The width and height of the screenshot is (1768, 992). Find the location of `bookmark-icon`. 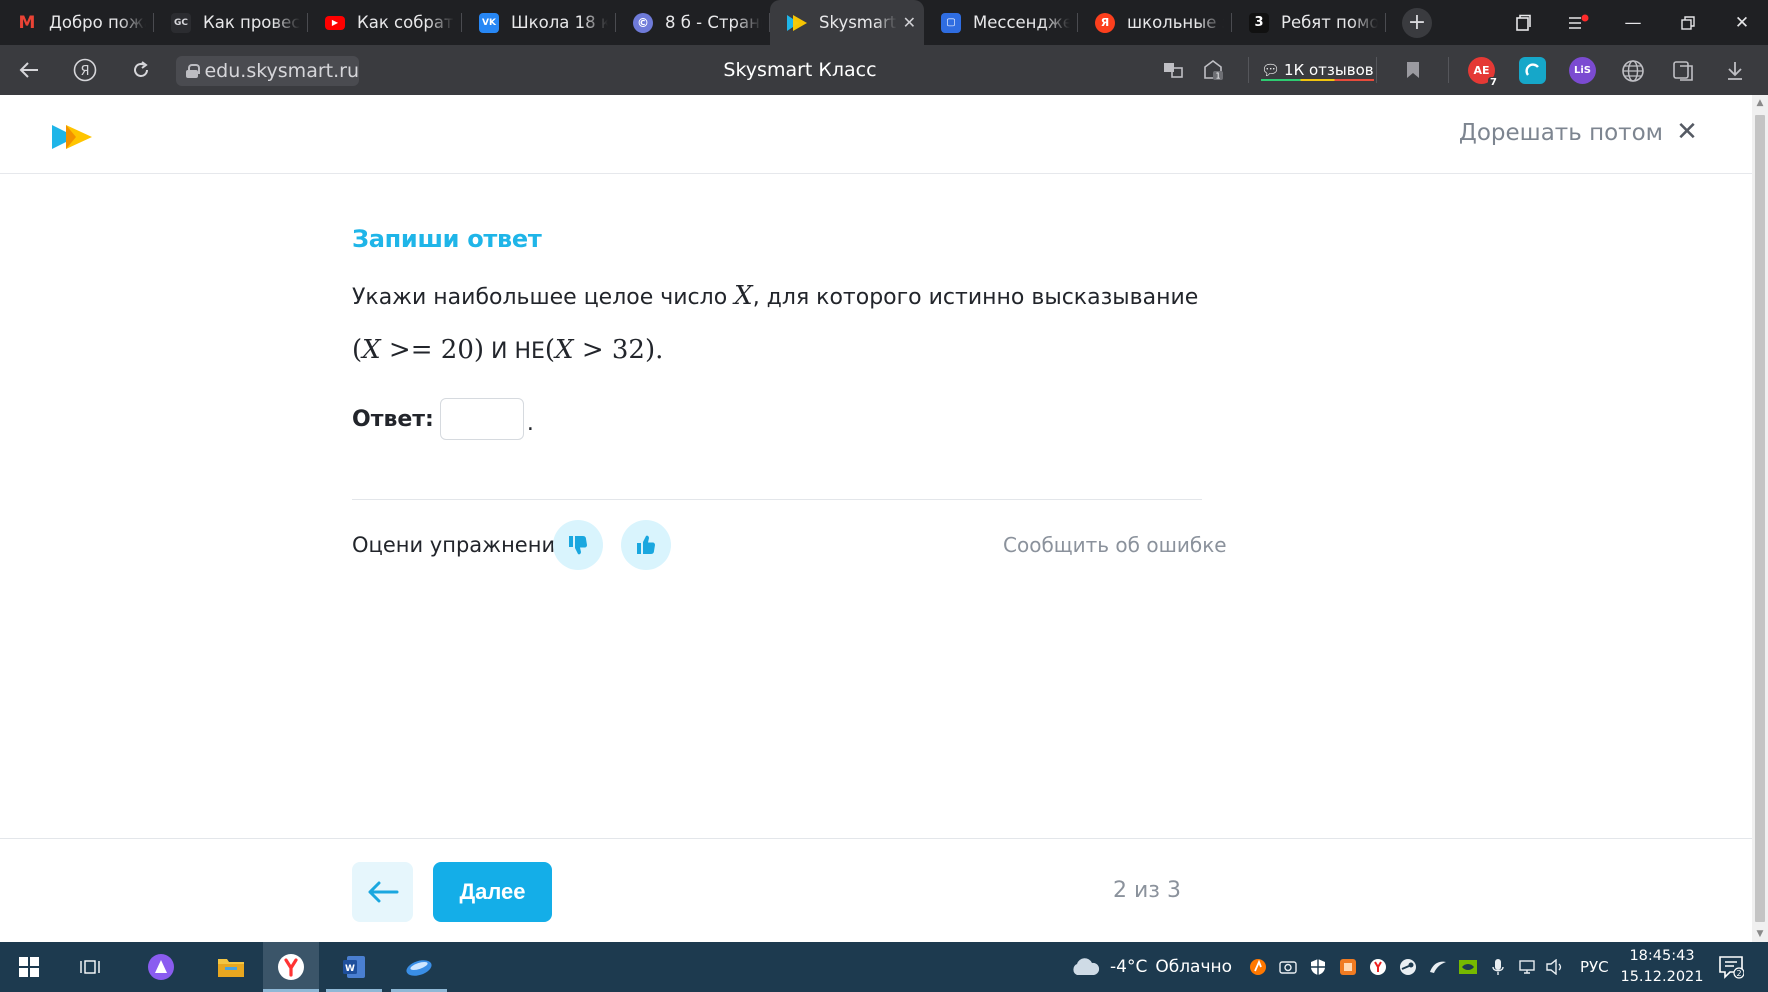

bookmark-icon is located at coordinates (1413, 70).